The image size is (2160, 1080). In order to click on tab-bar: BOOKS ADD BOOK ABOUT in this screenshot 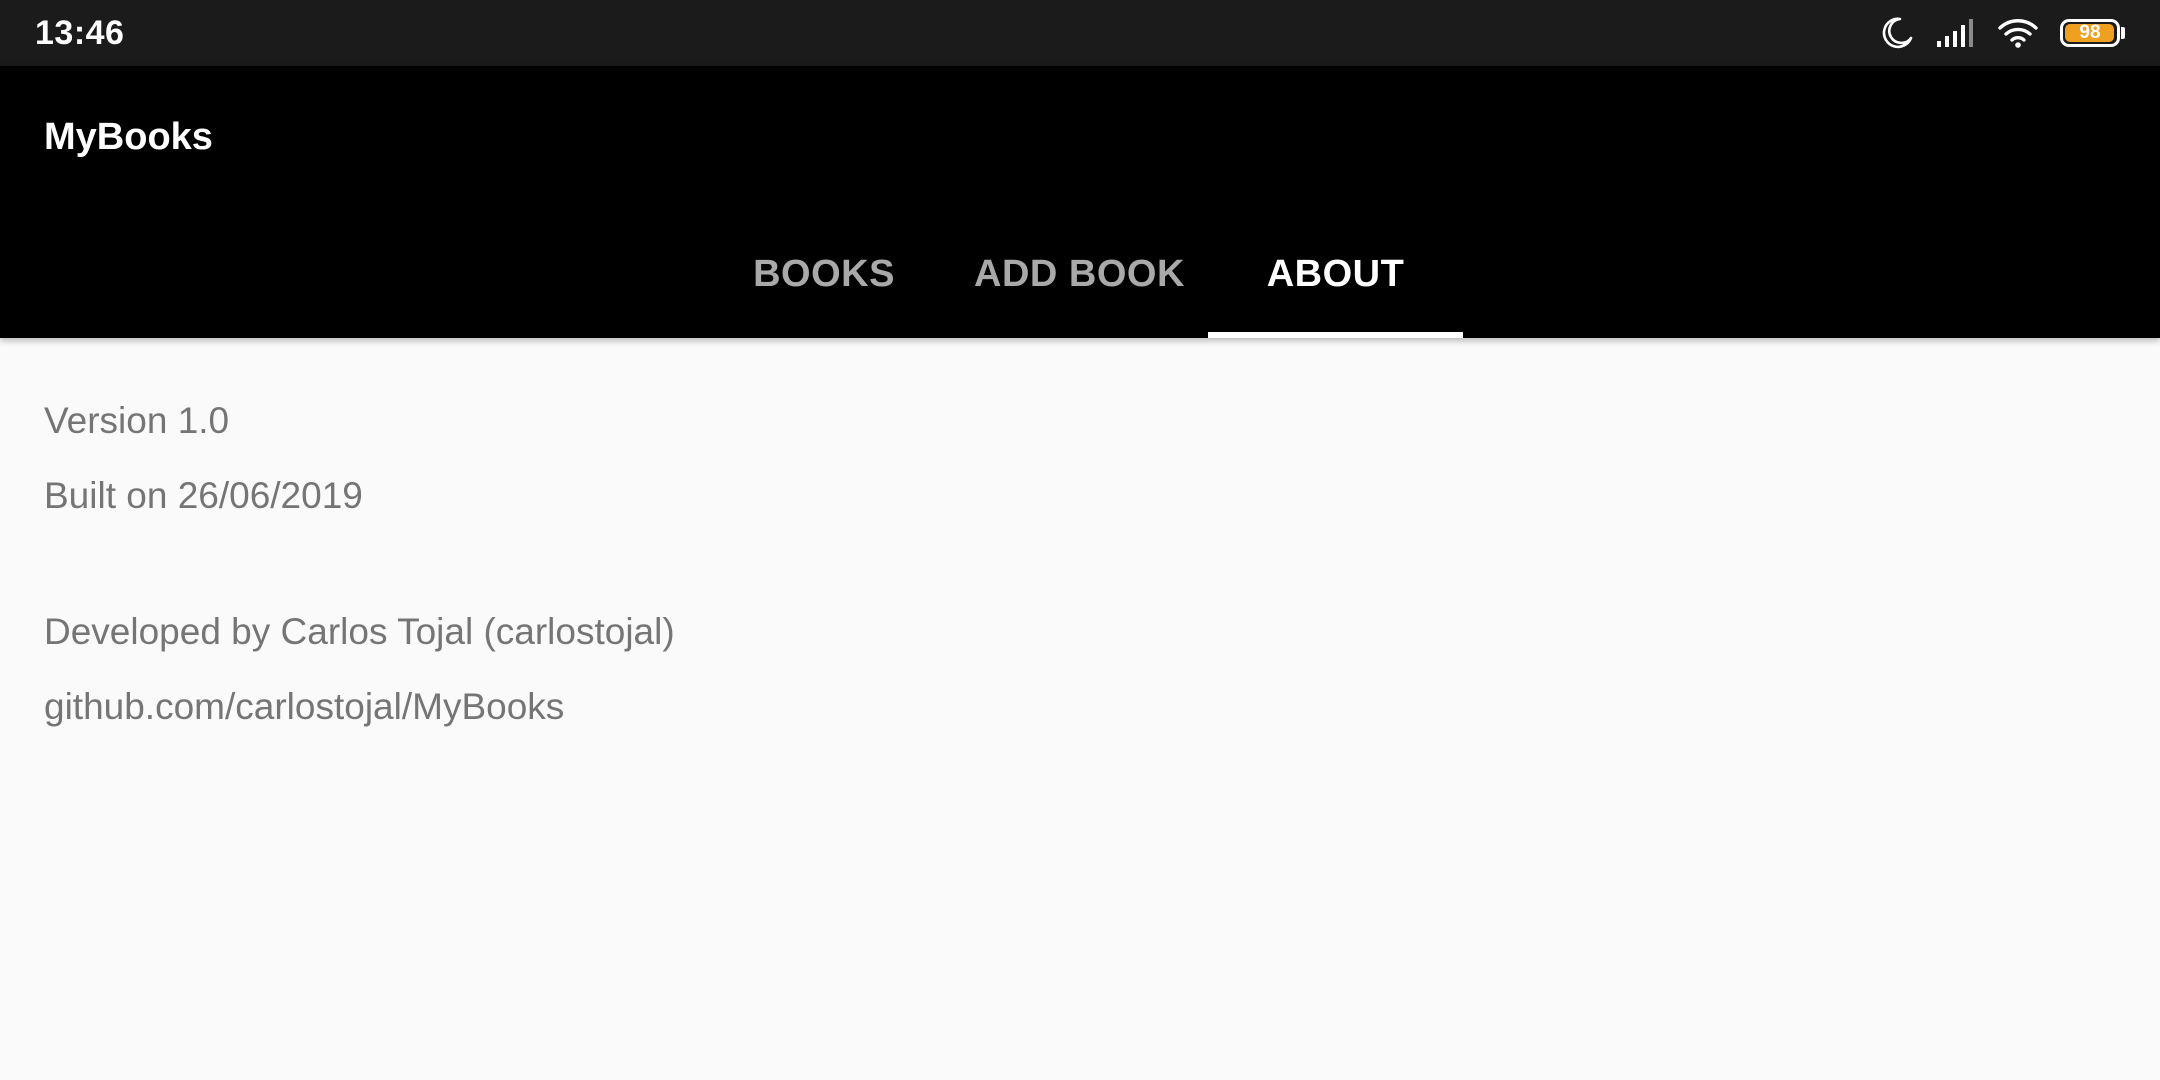, I will do `click(1080, 274)`.